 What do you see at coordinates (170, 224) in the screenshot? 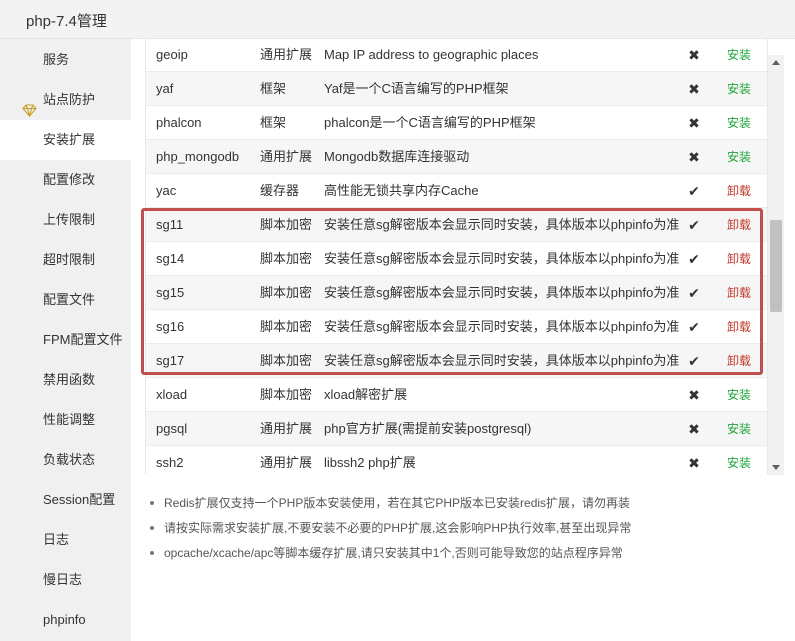
I see `extension-name: sg11` at bounding box center [170, 224].